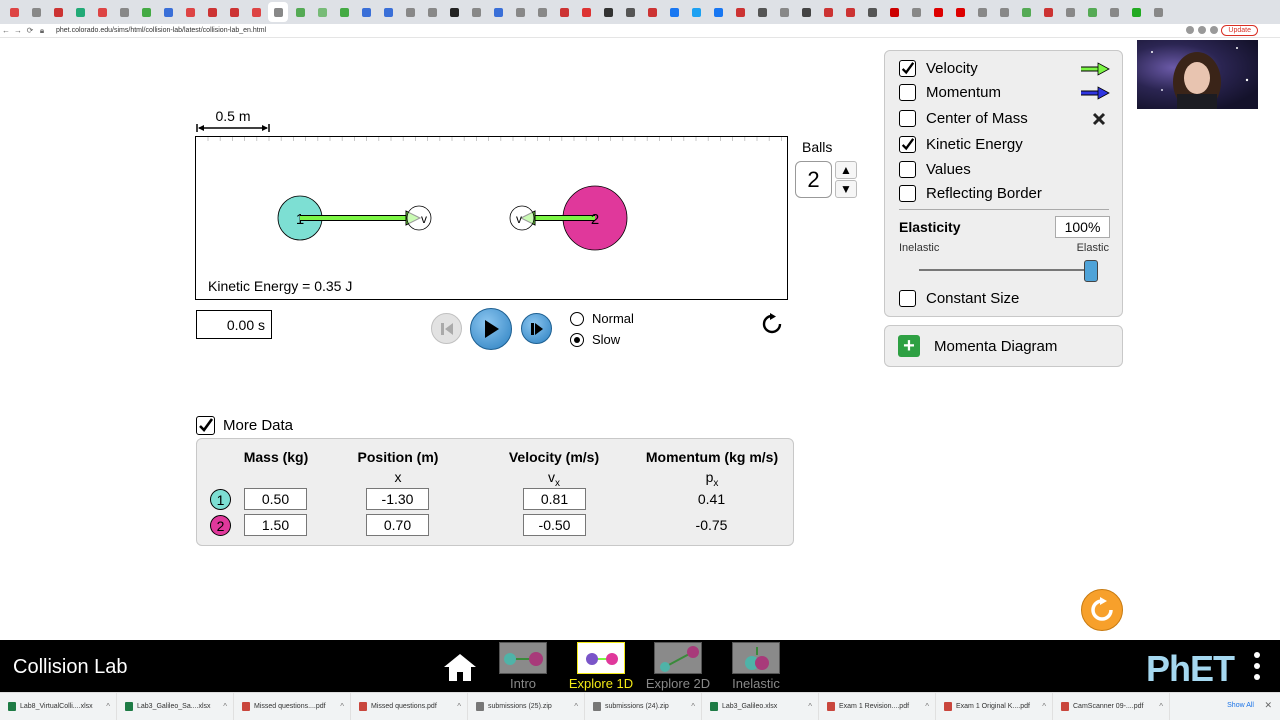 The image size is (1280, 720). I want to click on download-item: Lab3_Galileo.xlsx ^, so click(760, 706).